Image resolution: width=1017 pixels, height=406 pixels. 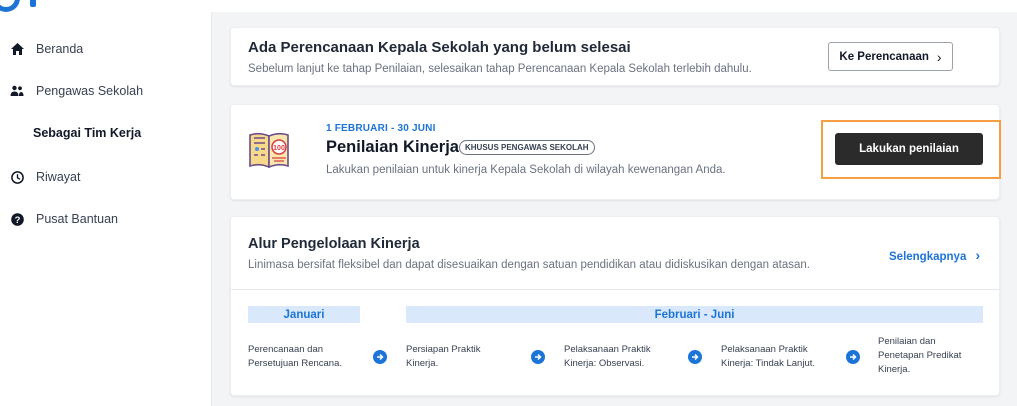 I want to click on sidebar-item-riwayat: Riwayat, so click(x=45, y=177).